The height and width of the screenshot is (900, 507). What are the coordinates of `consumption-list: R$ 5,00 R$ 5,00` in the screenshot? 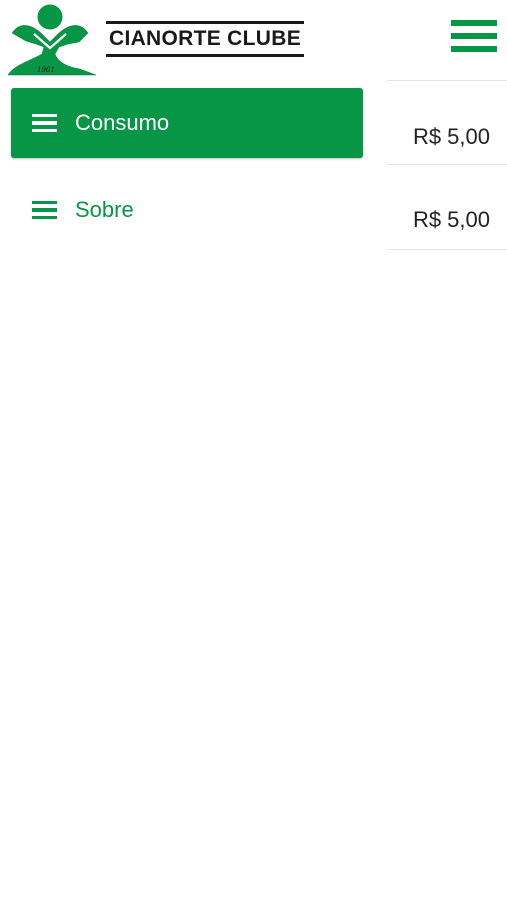 It's located at (447, 165).